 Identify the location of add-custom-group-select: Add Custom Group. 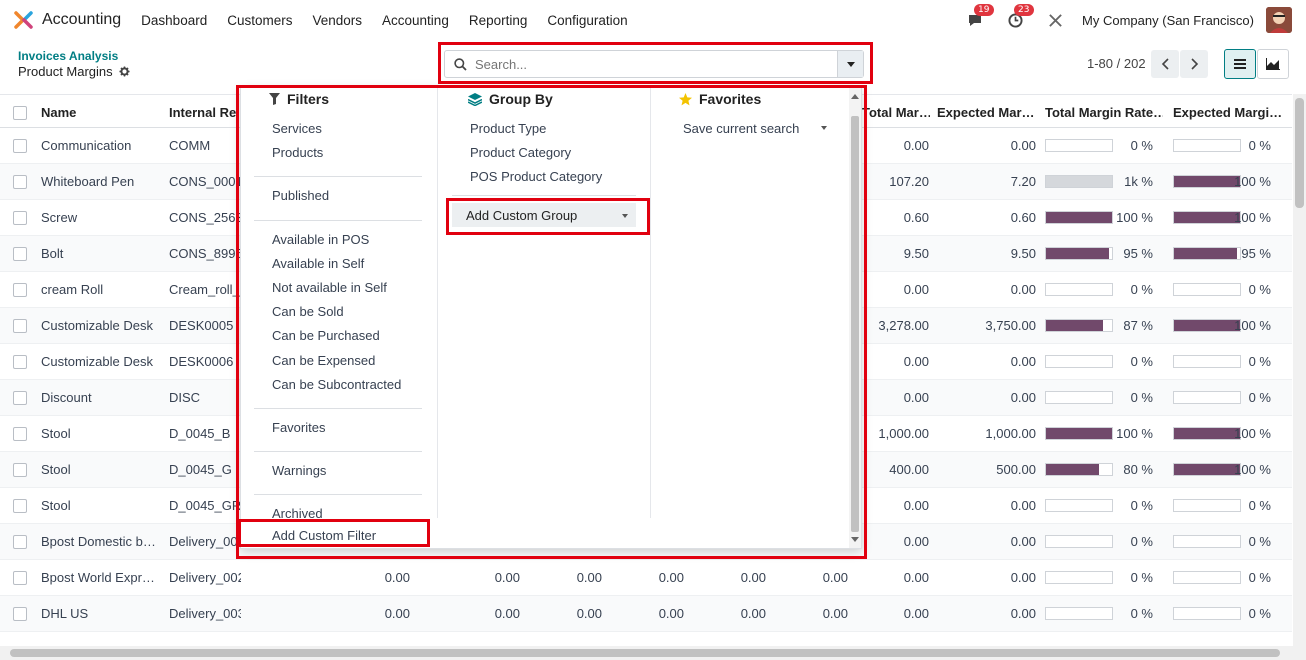
(544, 215).